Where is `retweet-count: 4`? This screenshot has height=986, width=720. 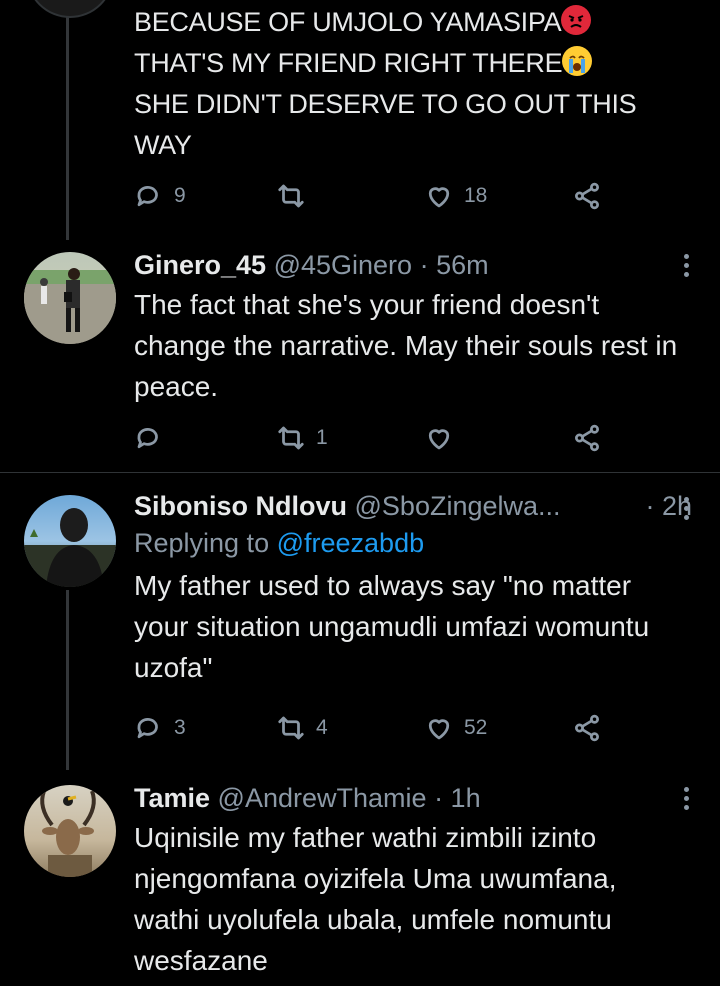
retweet-count: 4 is located at coordinates (322, 727).